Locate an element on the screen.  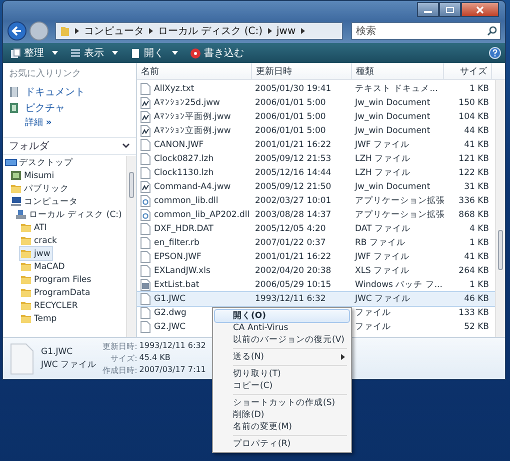
desktop-icon is located at coordinates (11, 162).